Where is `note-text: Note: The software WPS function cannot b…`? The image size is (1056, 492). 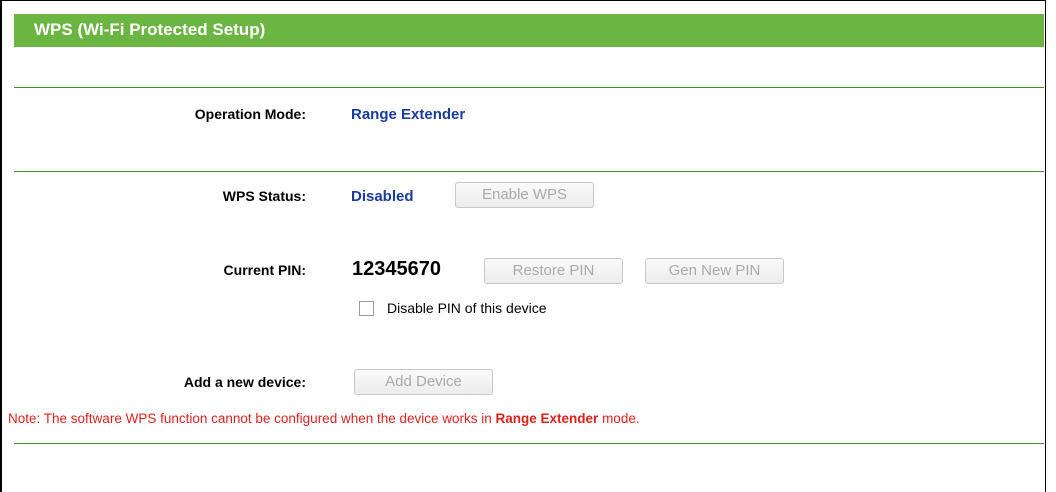
note-text: Note: The software WPS function cannot b… is located at coordinates (324, 418).